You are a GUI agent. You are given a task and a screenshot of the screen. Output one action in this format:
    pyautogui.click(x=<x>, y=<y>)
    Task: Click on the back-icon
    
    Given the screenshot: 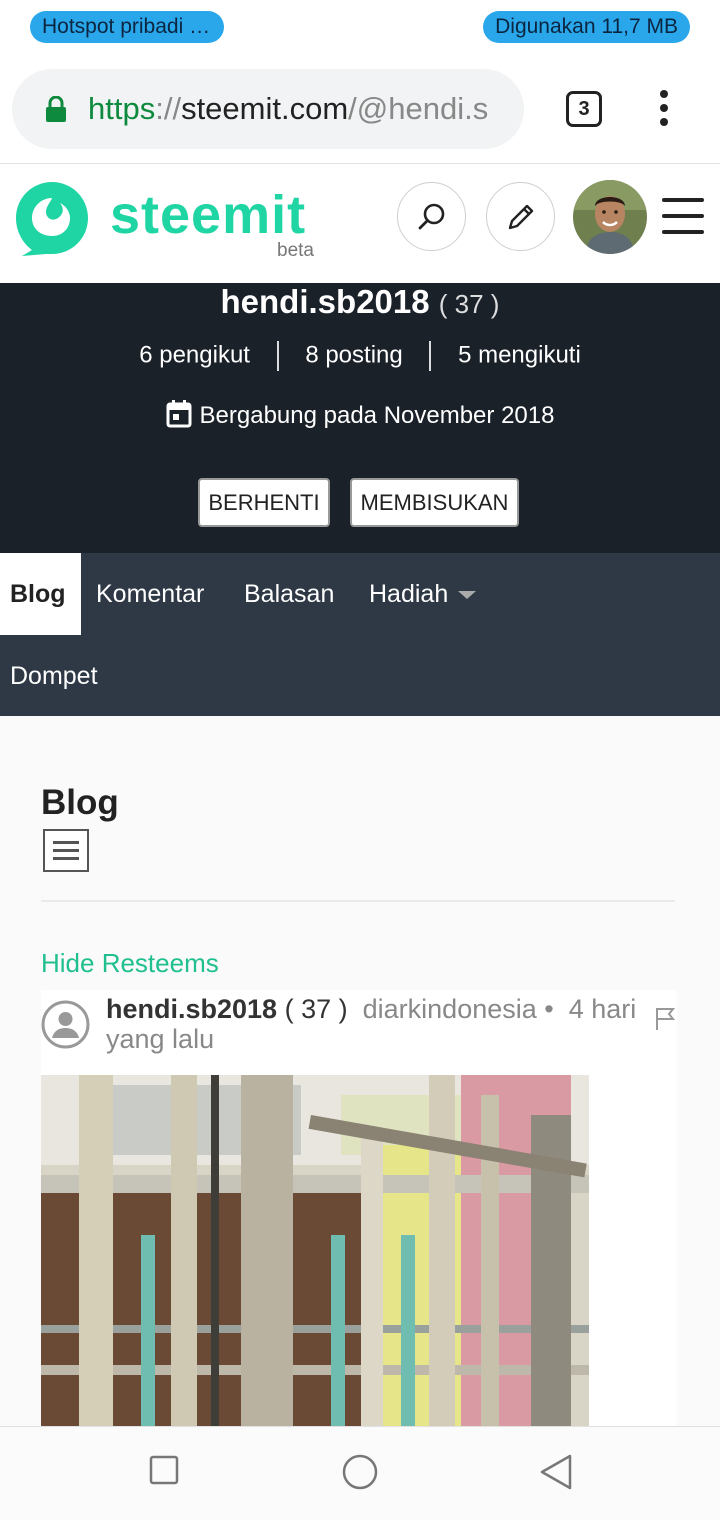 What is the action you would take?
    pyautogui.click(x=556, y=1472)
    